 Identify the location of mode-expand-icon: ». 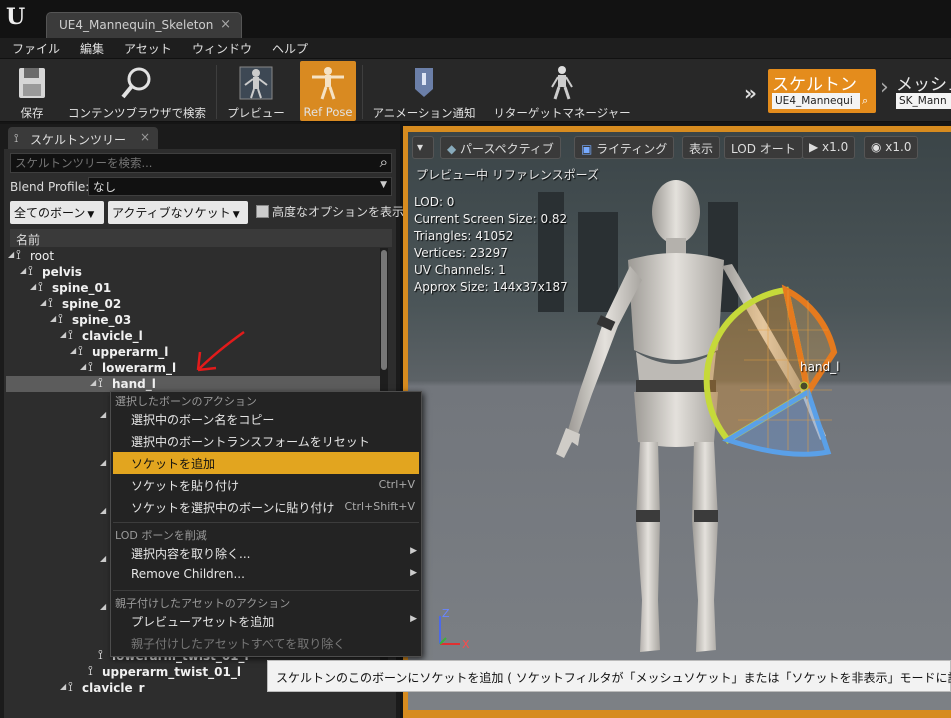
(750, 93).